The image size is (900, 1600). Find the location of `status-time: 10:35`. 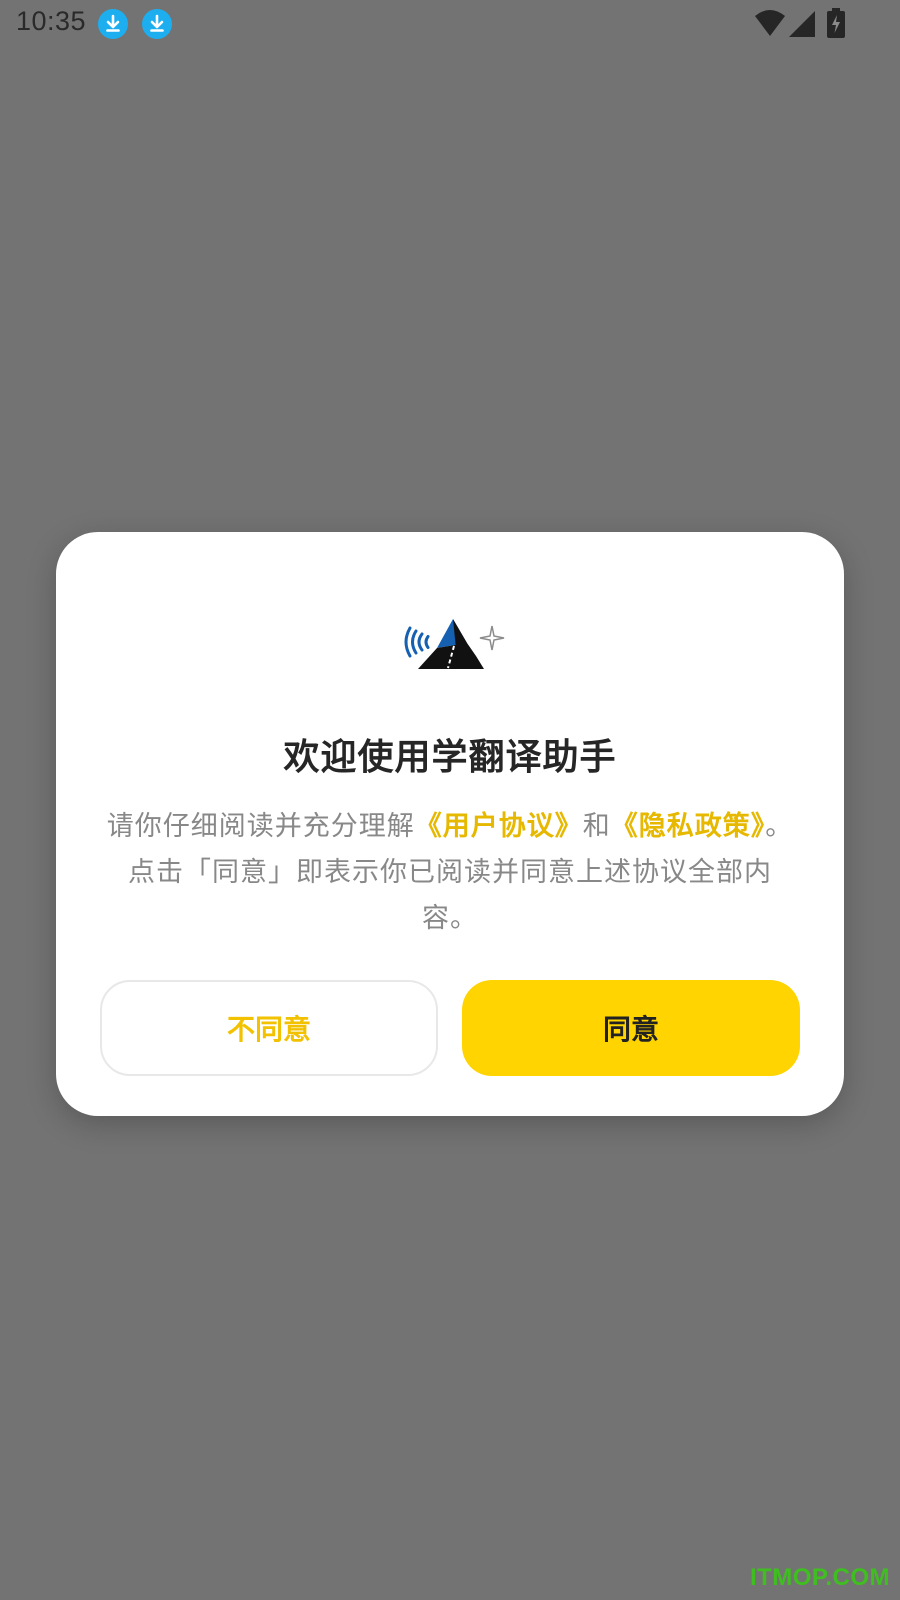

status-time: 10:35 is located at coordinates (51, 21).